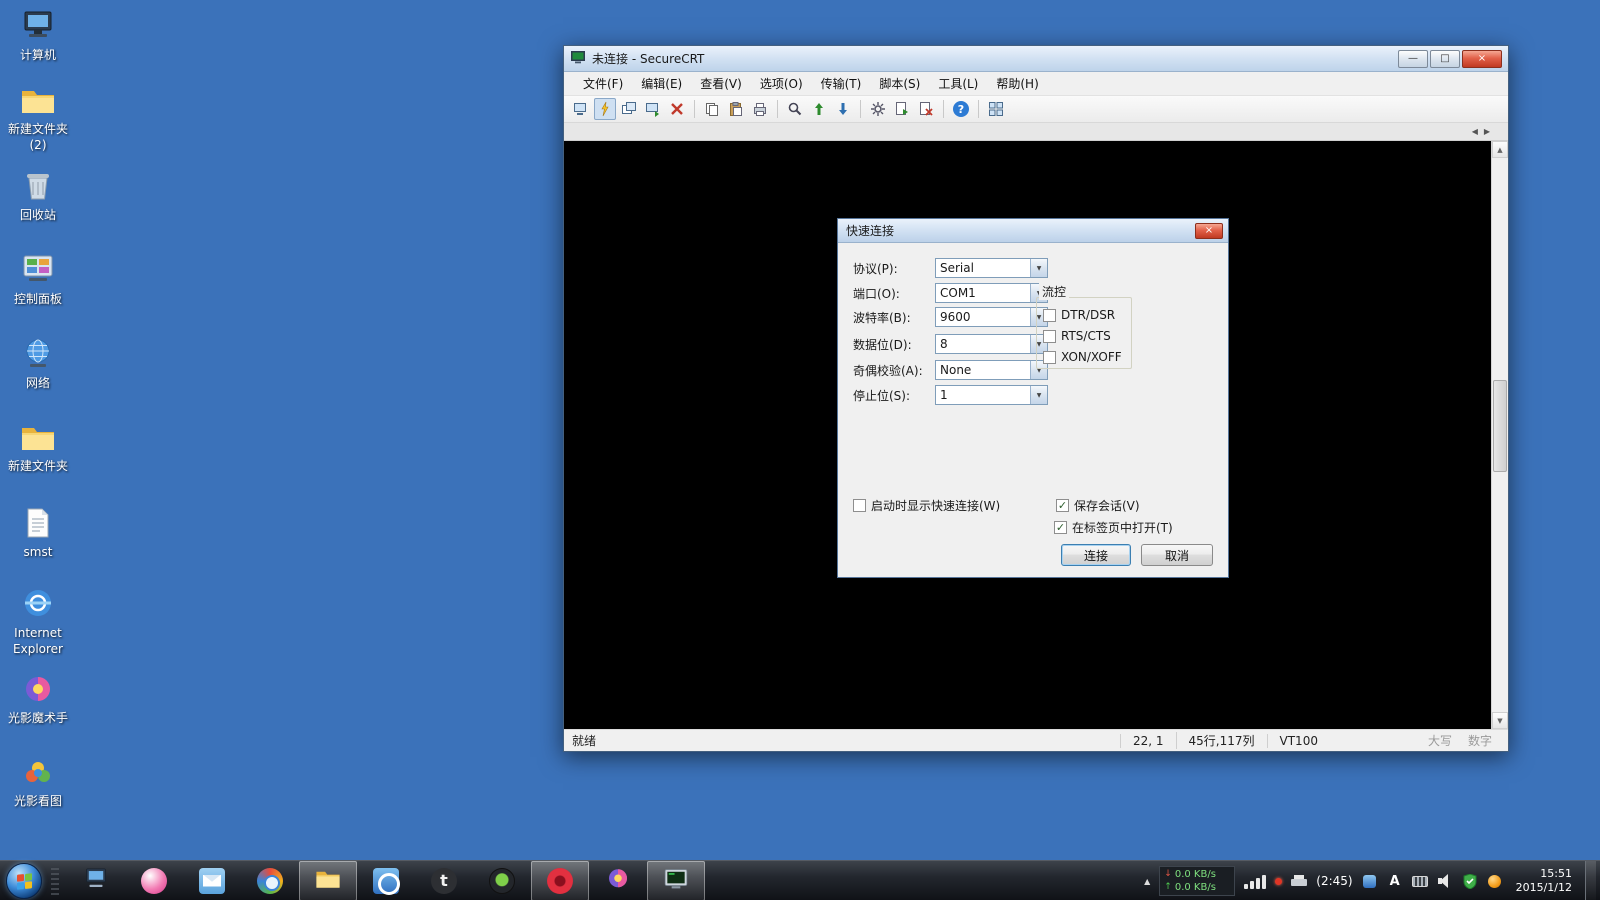 This screenshot has height=900, width=1600. I want to click on connect-in-tab-icon, so click(629, 109).